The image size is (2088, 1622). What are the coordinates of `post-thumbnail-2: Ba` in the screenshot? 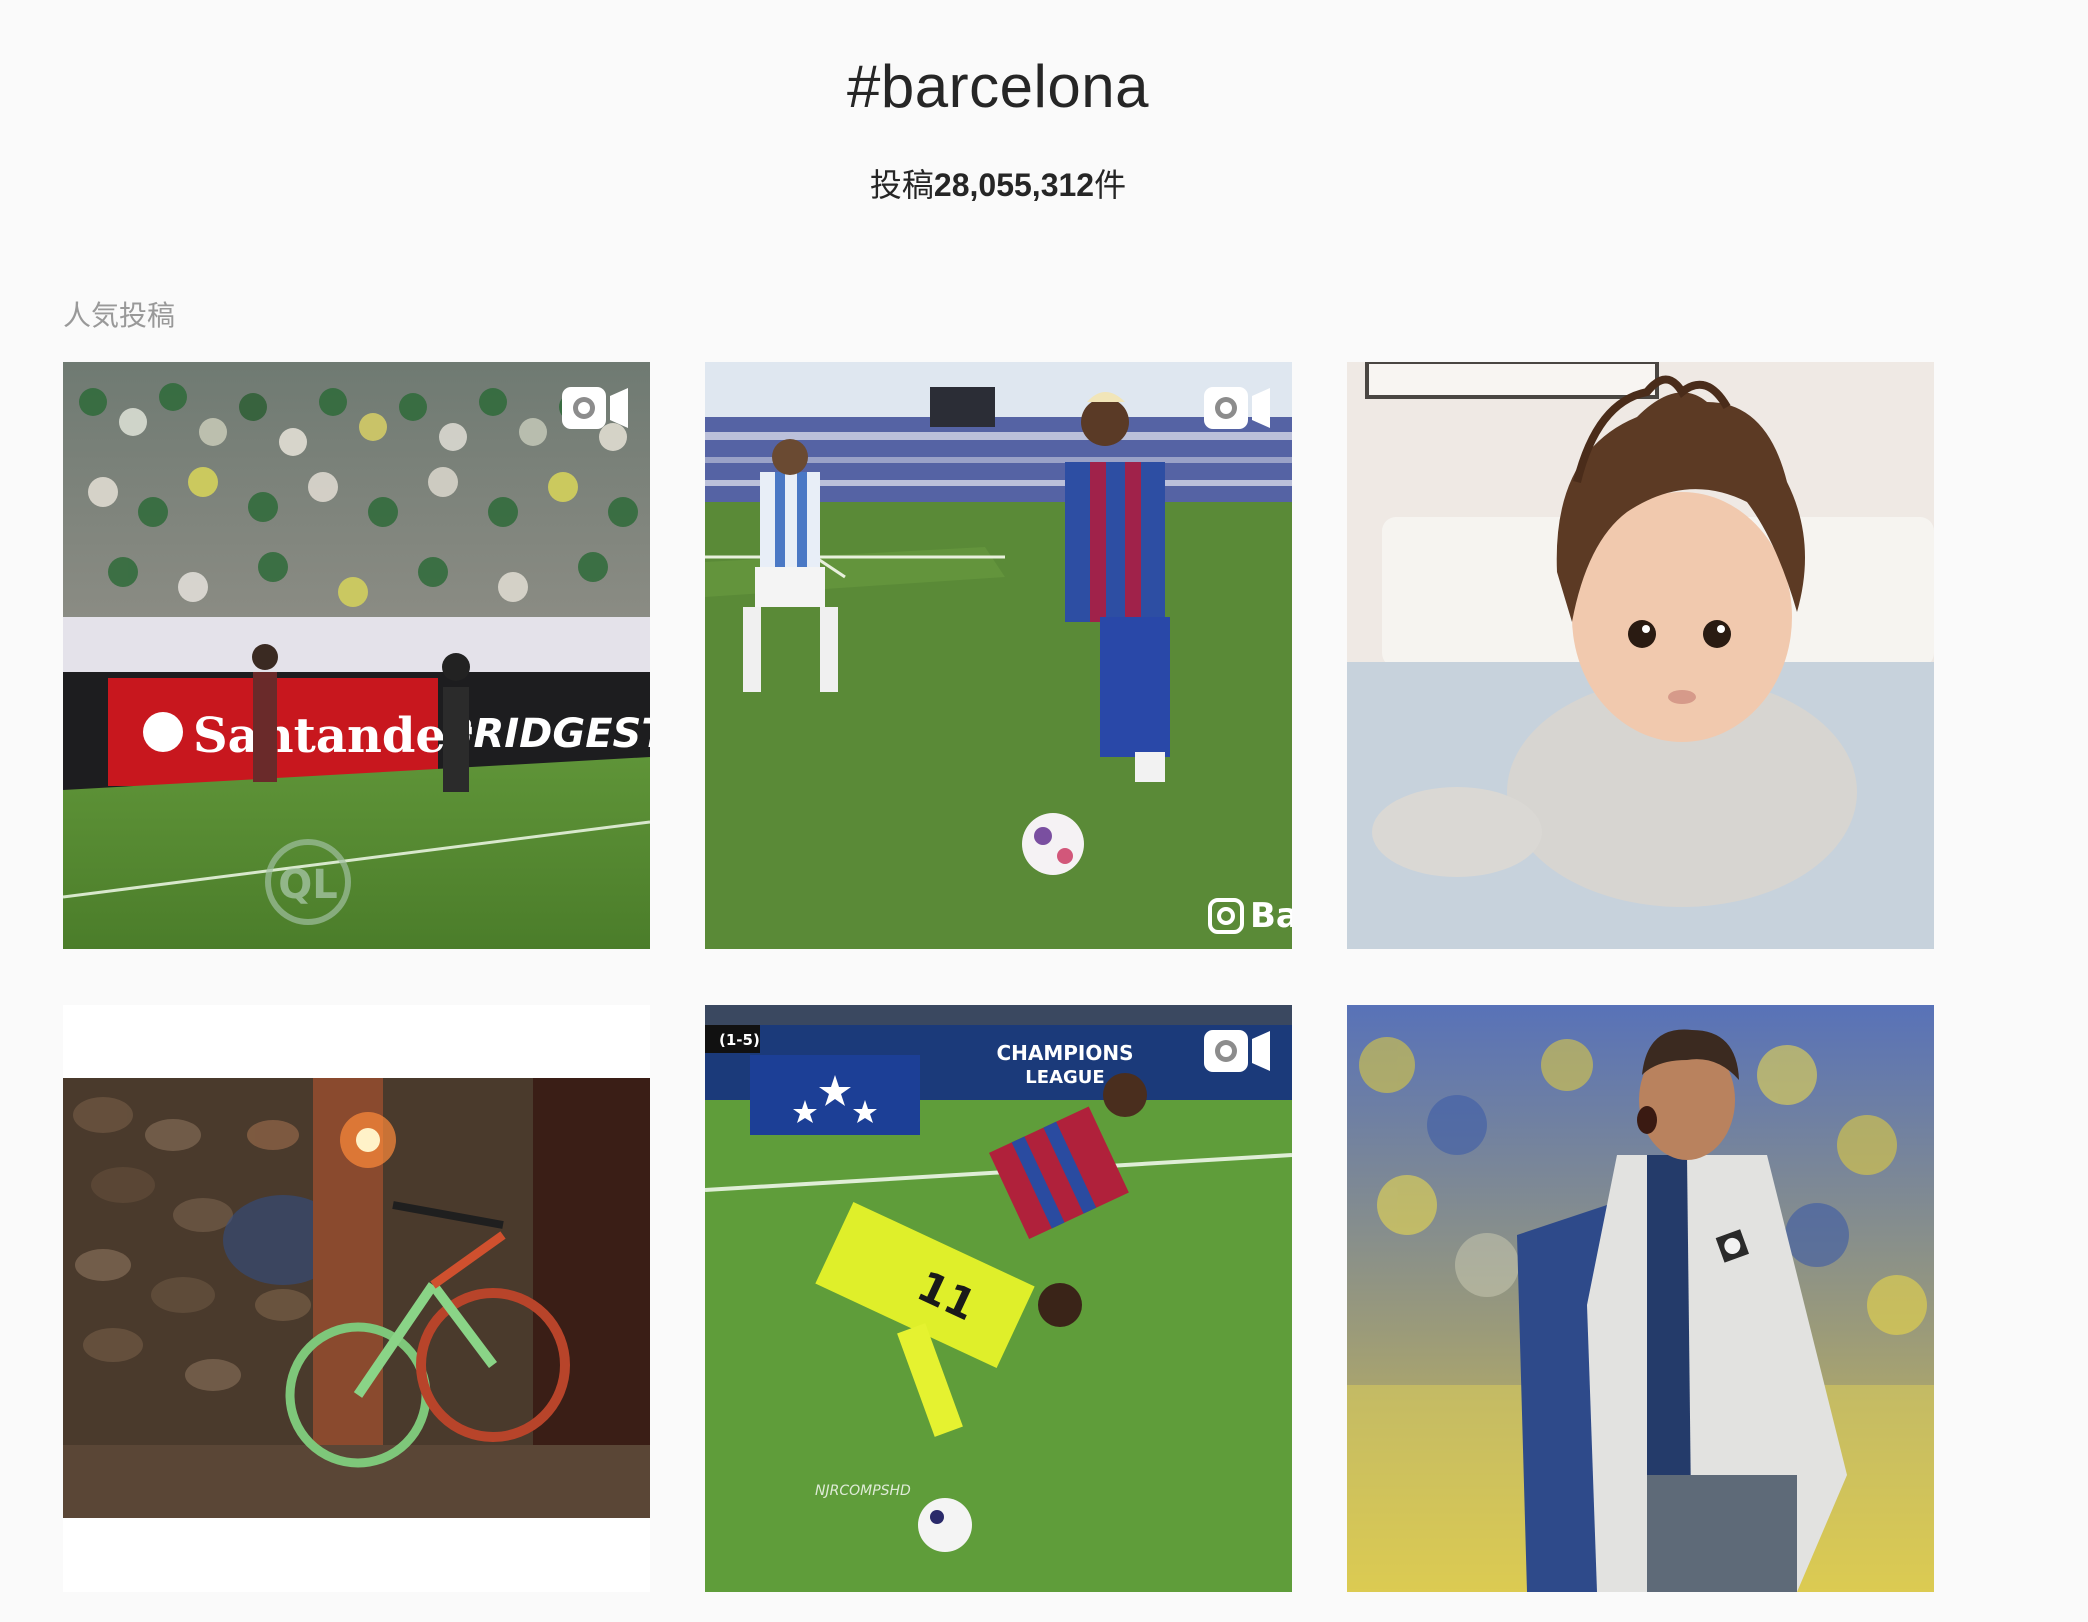 It's located at (998, 655).